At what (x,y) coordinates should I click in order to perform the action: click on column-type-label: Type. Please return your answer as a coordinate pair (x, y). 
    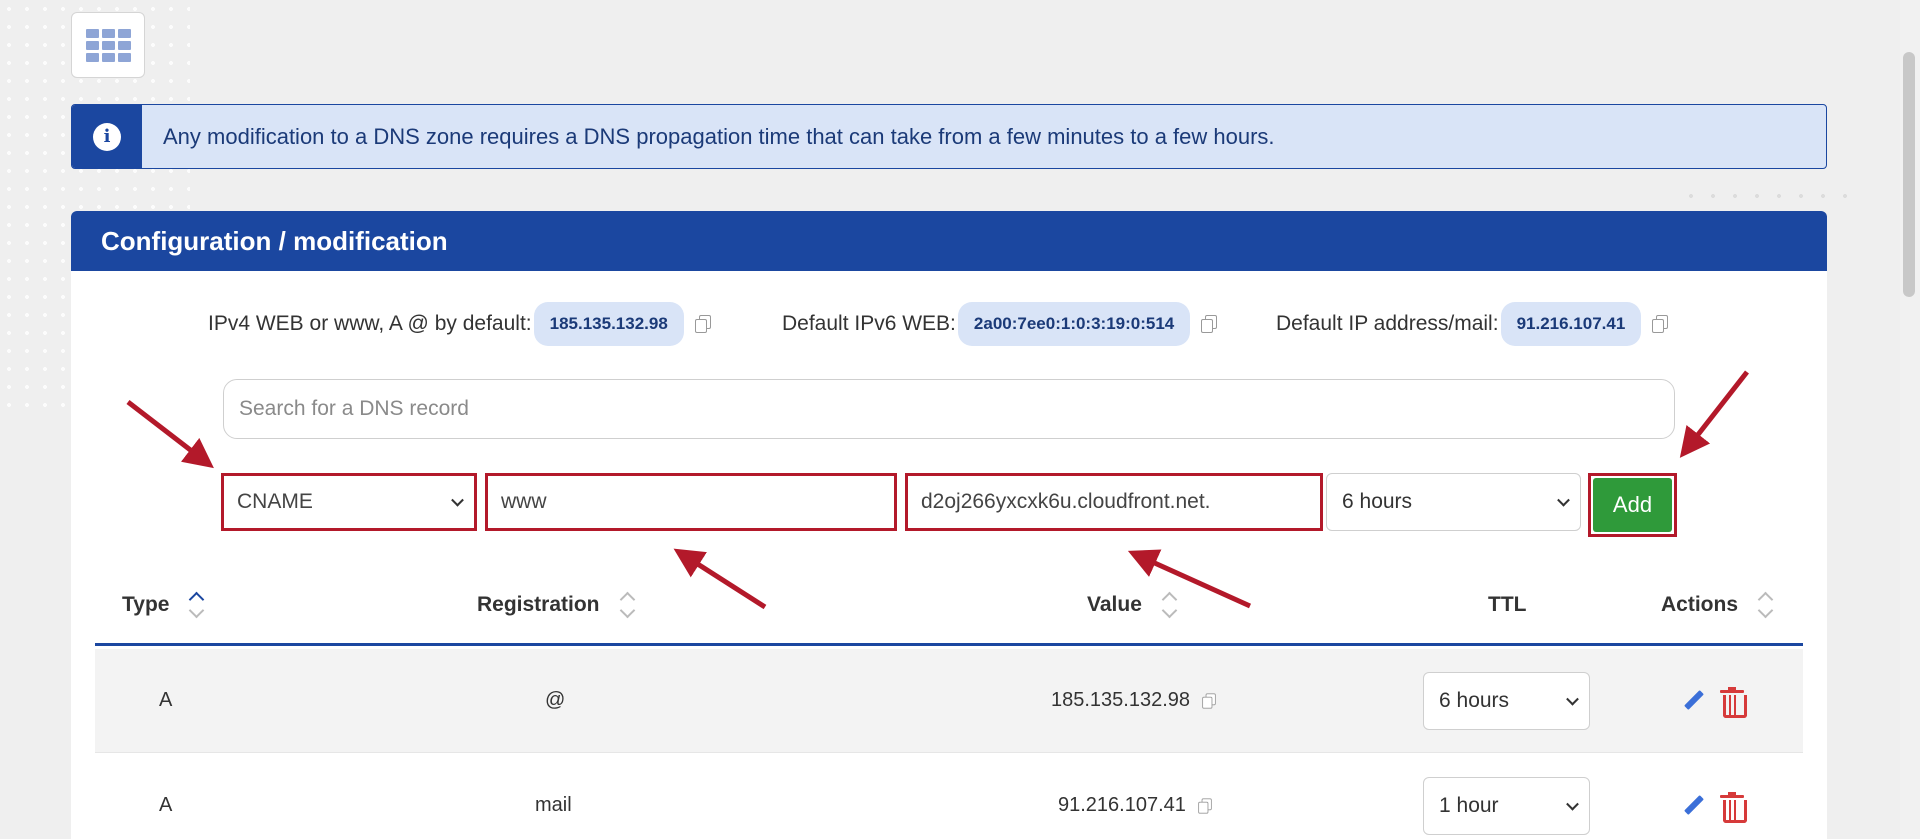
    Looking at the image, I should click on (146, 604).